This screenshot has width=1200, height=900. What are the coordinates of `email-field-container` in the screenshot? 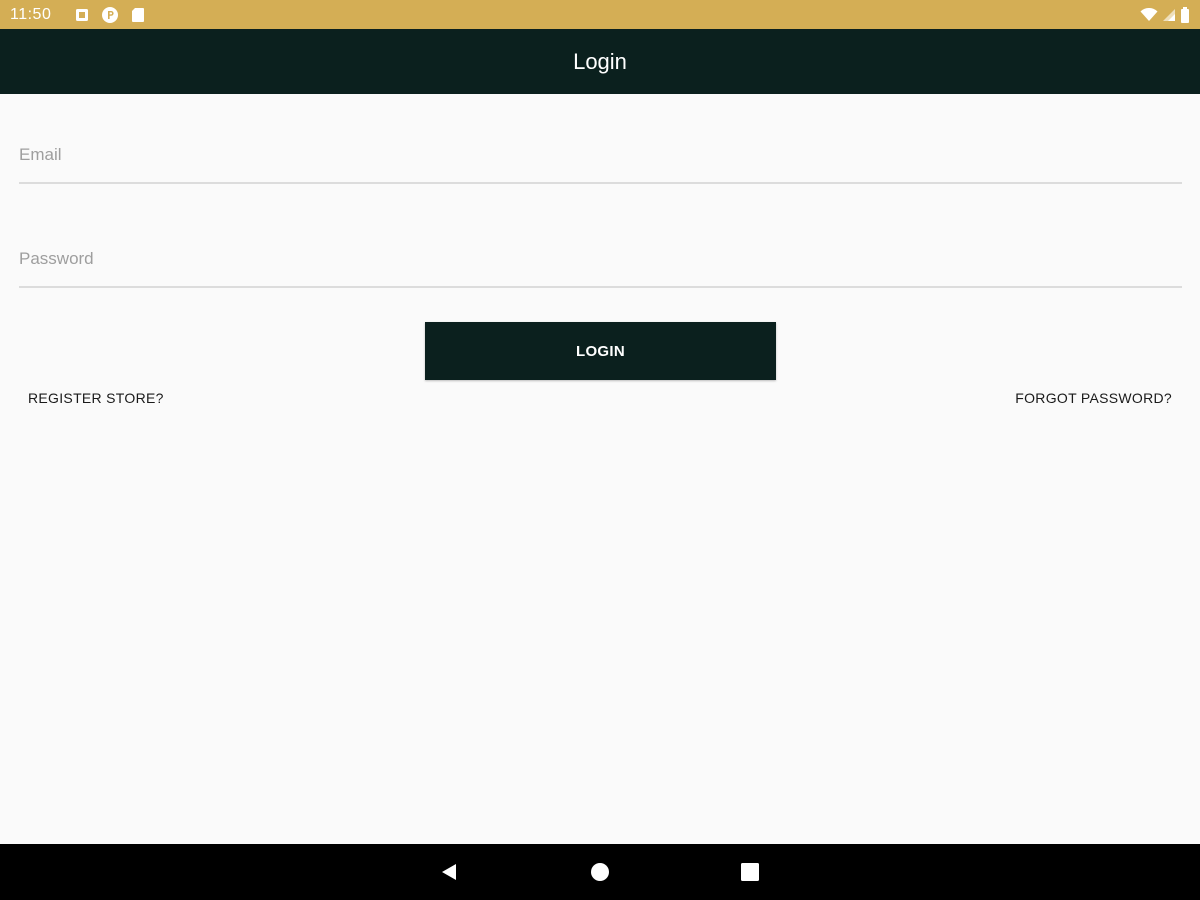 It's located at (600, 154).